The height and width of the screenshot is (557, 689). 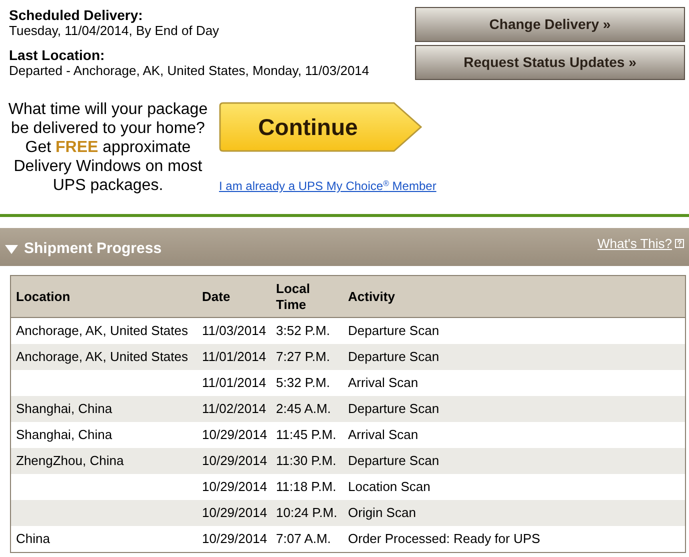 What do you see at coordinates (293, 296) in the screenshot?
I see `column-header: Local Time` at bounding box center [293, 296].